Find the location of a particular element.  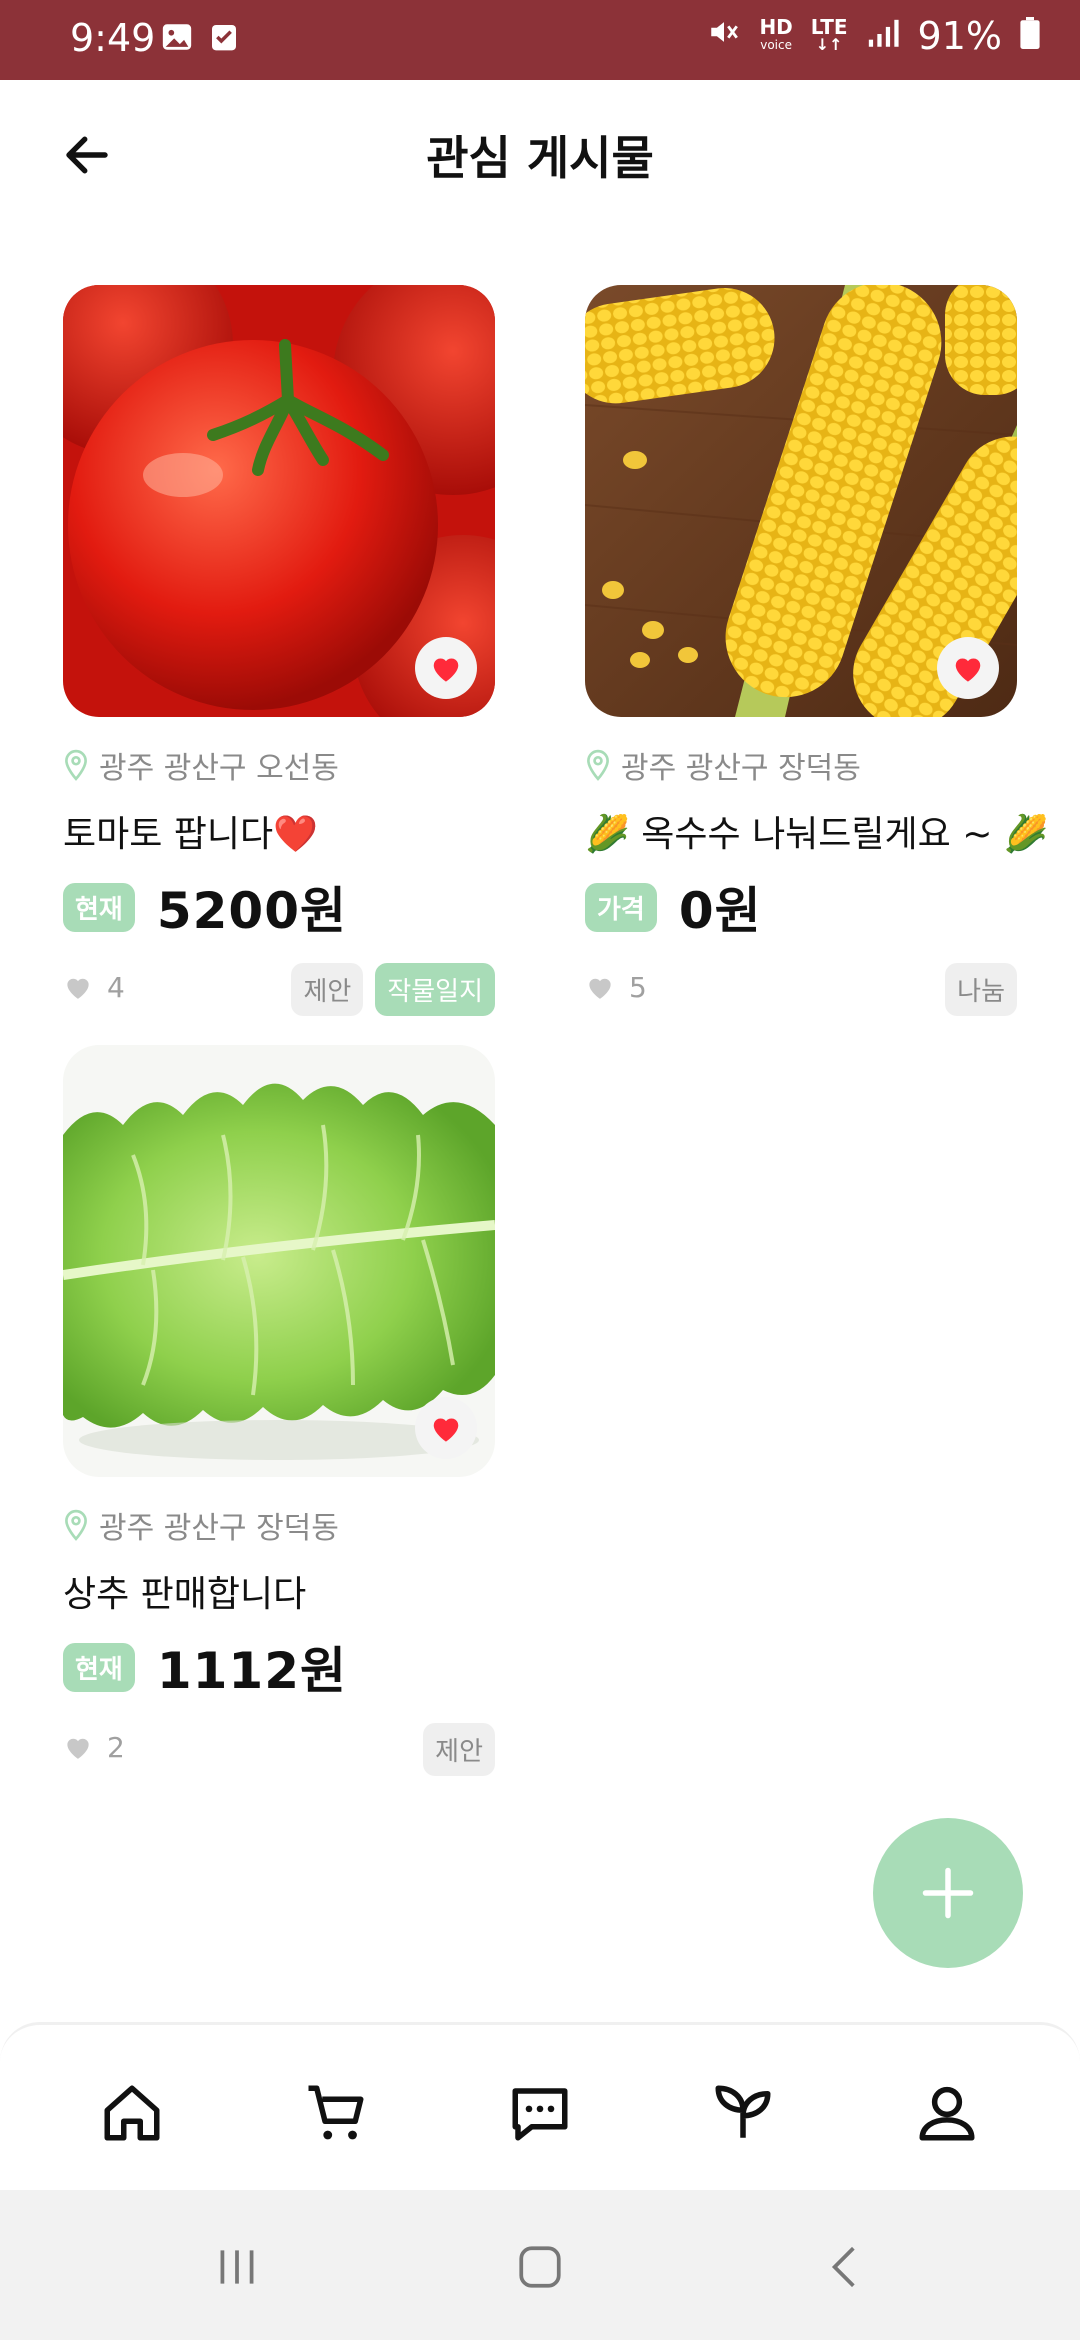

nav-cart is located at coordinates (336, 2113).